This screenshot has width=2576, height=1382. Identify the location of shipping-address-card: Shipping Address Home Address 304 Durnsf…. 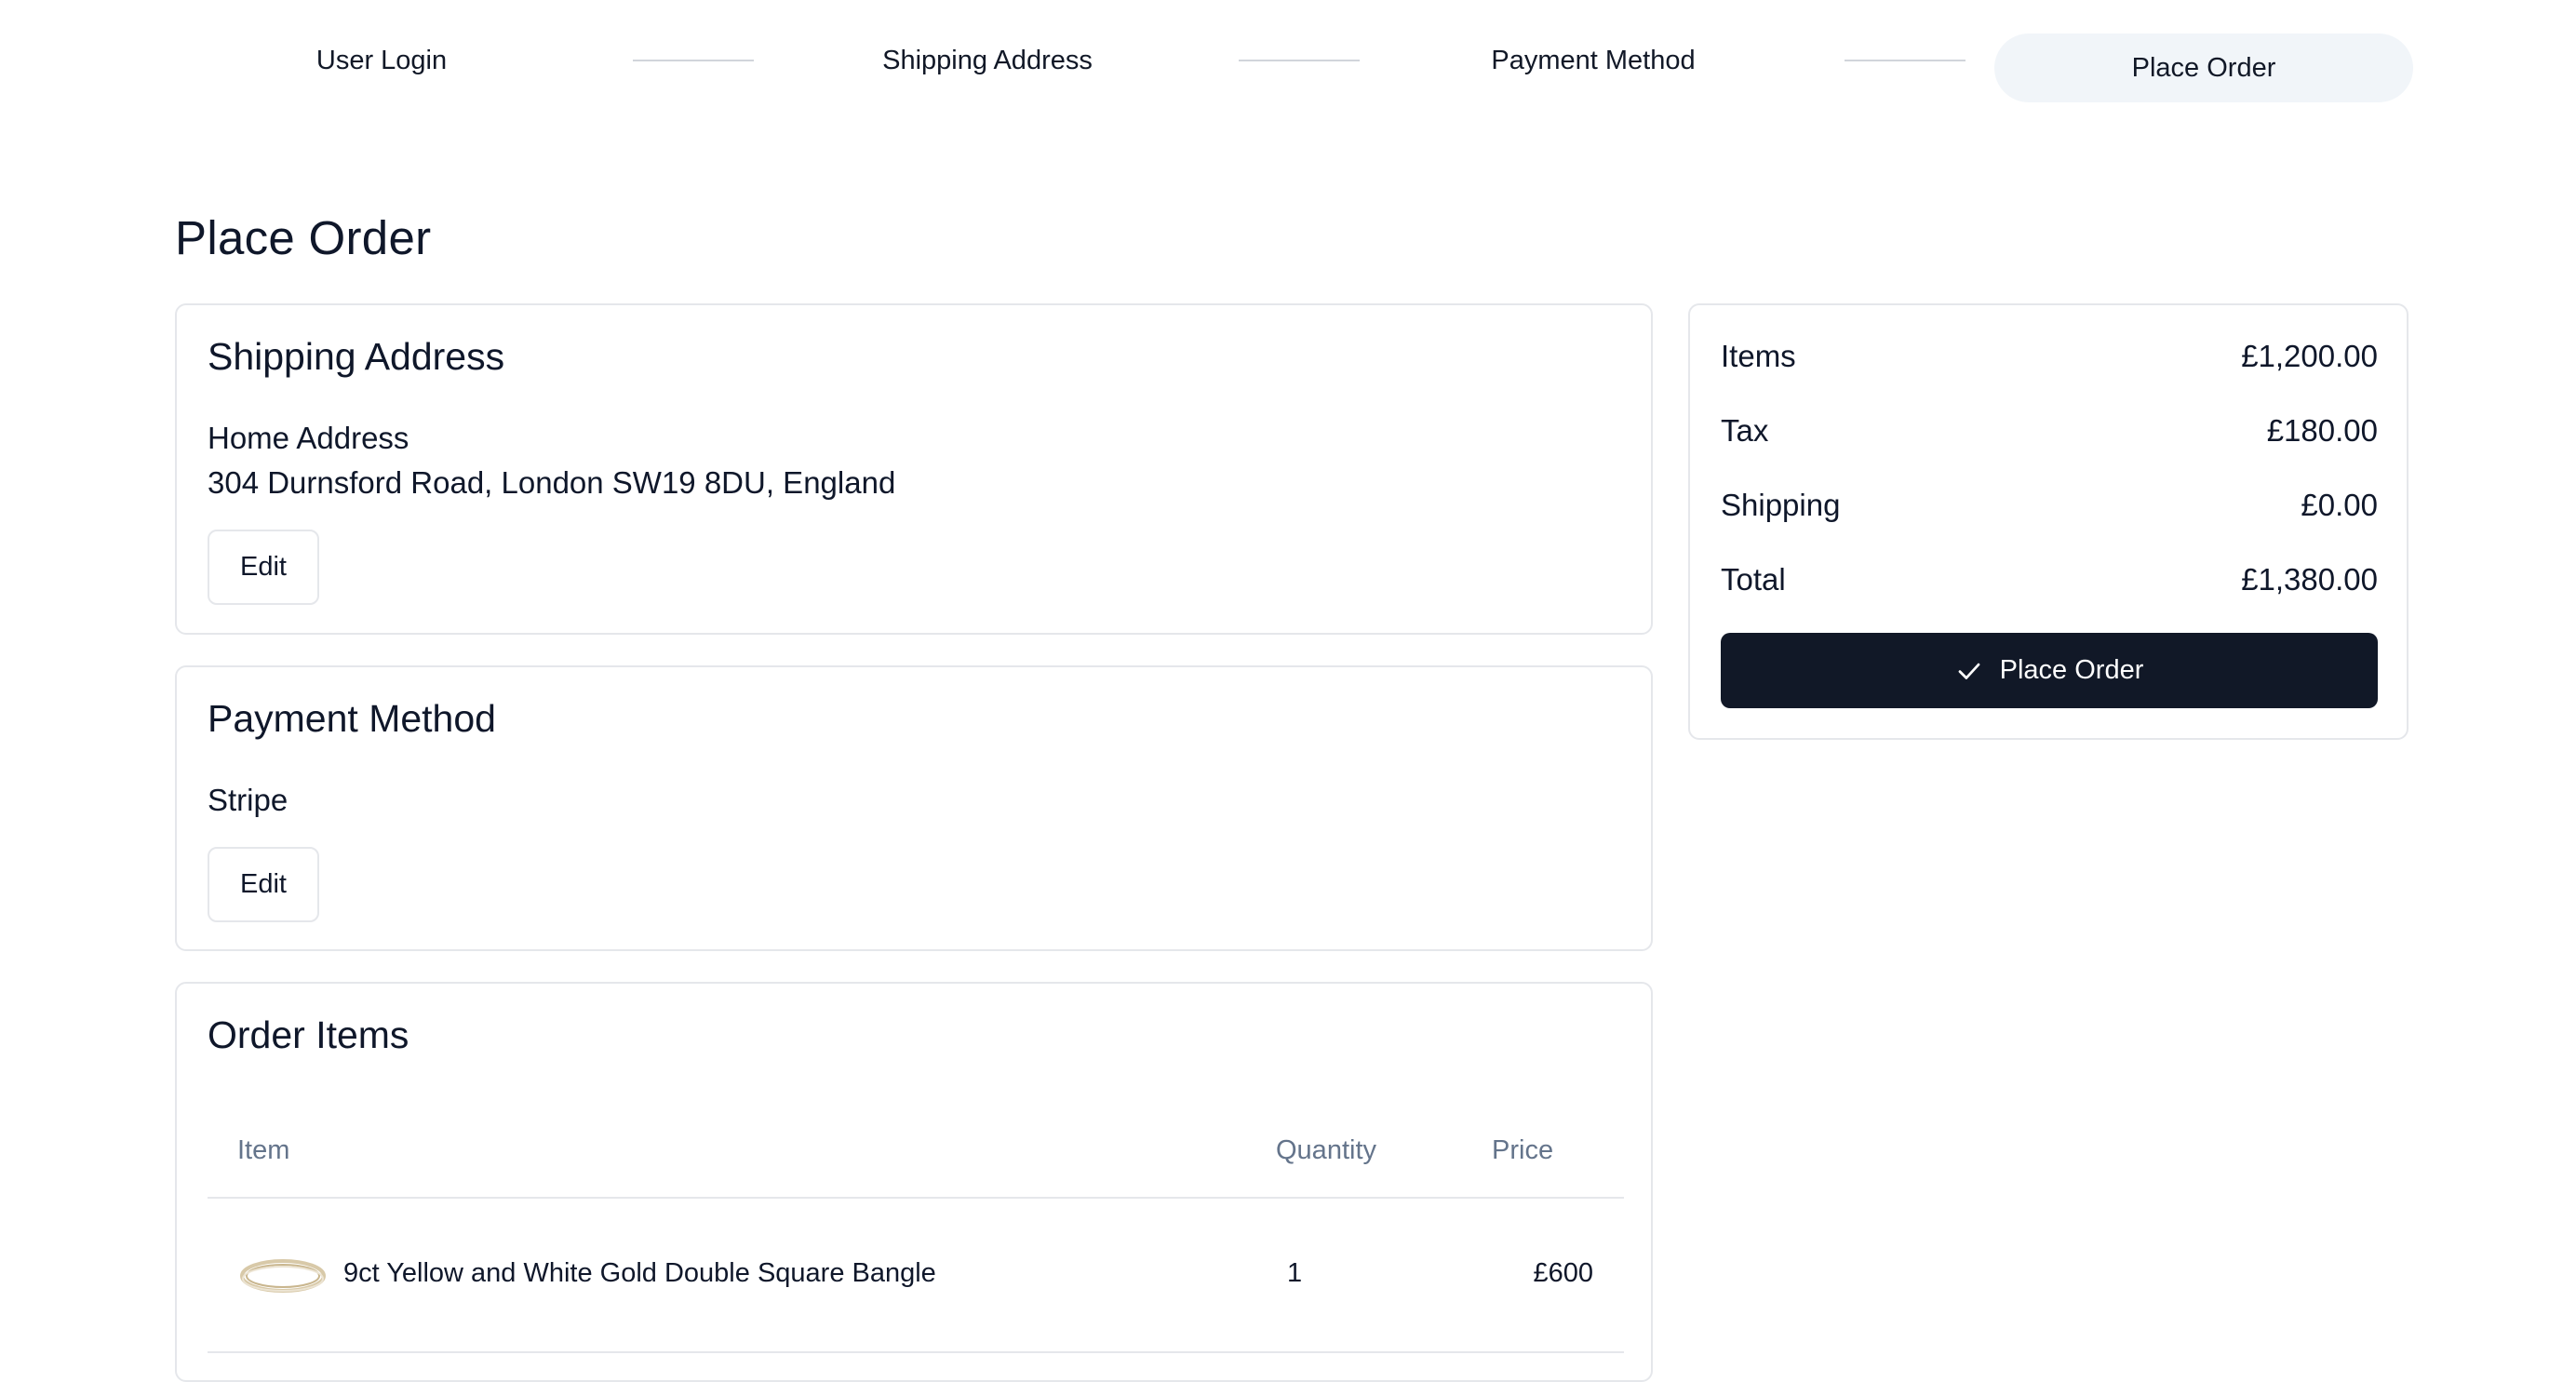
(914, 469).